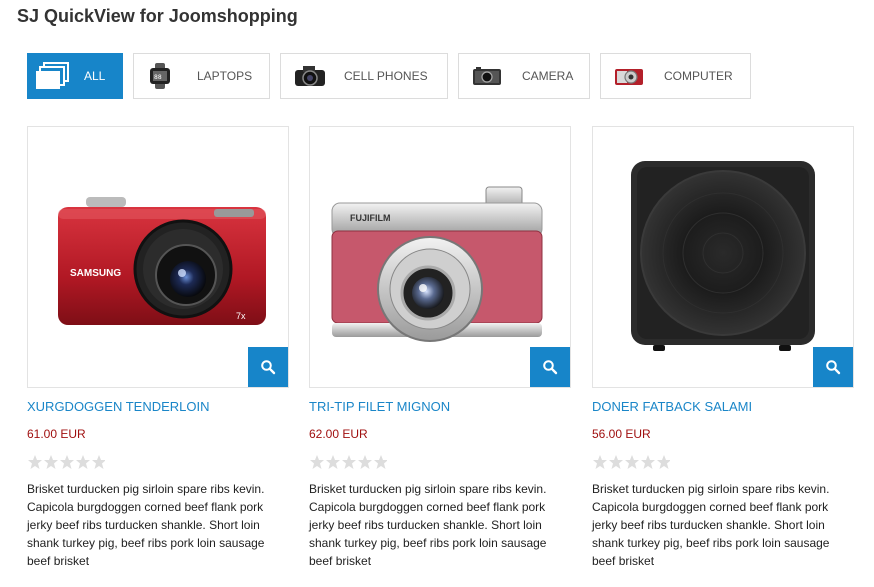 The width and height of the screenshot is (874, 587). I want to click on watch-thumbnail-icon: 88, so click(161, 78).